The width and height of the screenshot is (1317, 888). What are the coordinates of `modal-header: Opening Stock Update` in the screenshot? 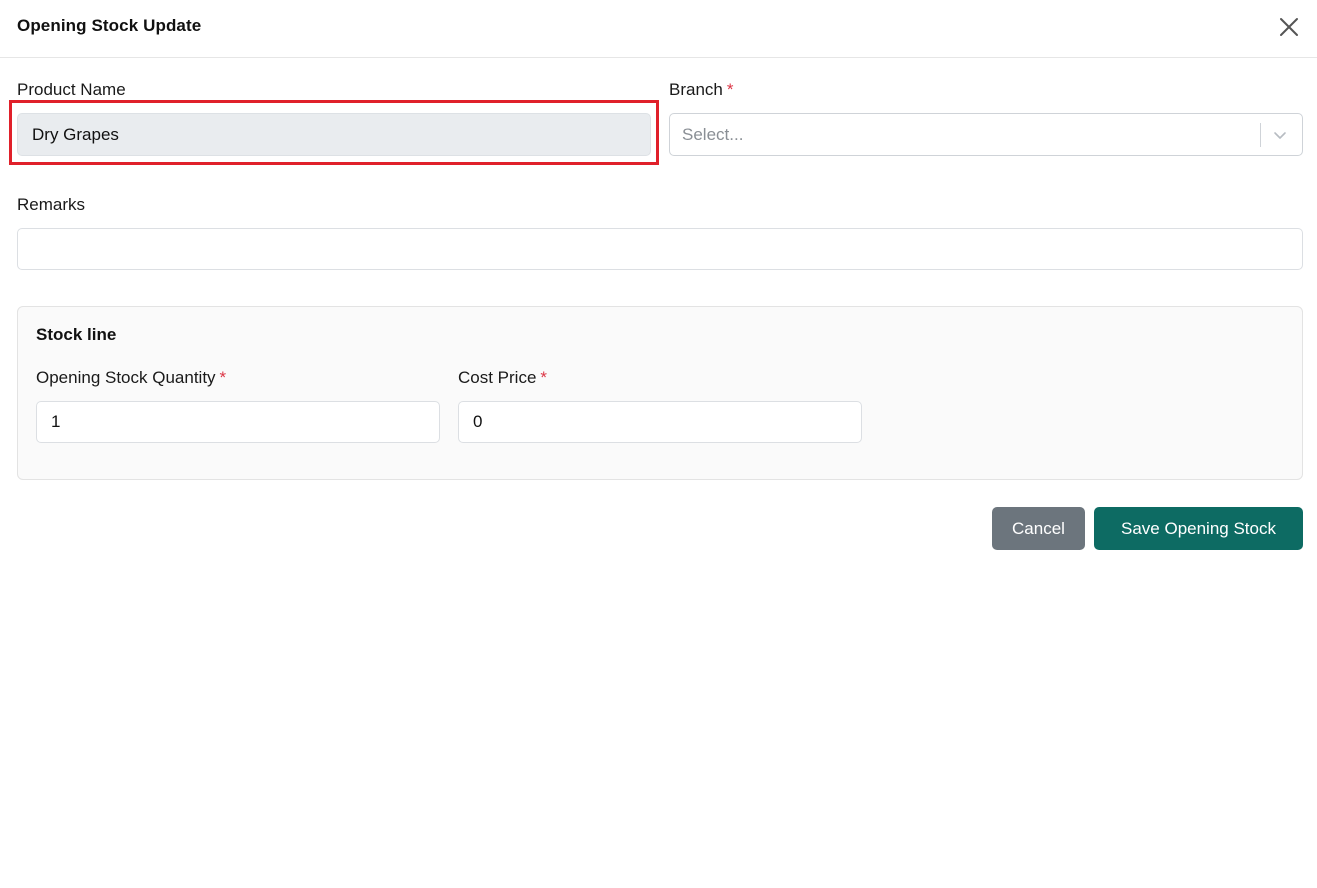 It's located at (658, 29).